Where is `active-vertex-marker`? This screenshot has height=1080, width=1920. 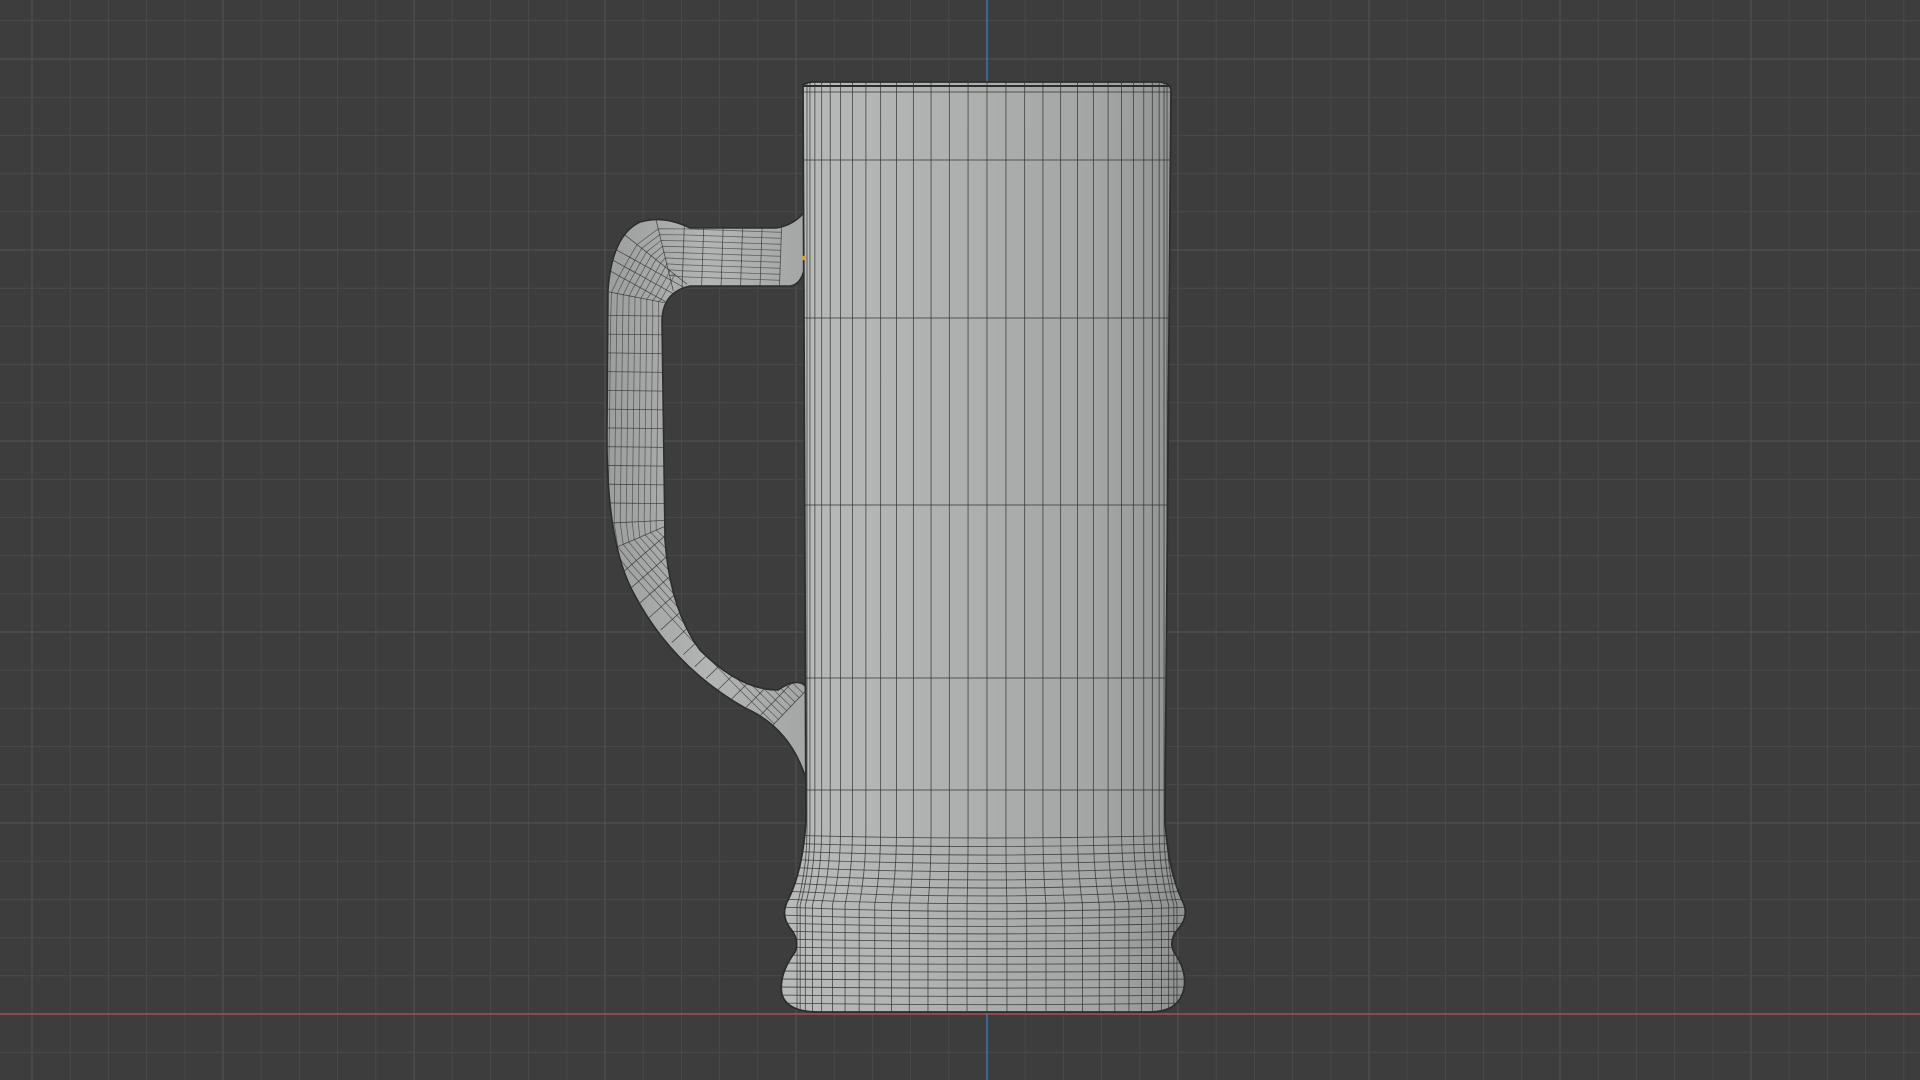 active-vertex-marker is located at coordinates (804, 258).